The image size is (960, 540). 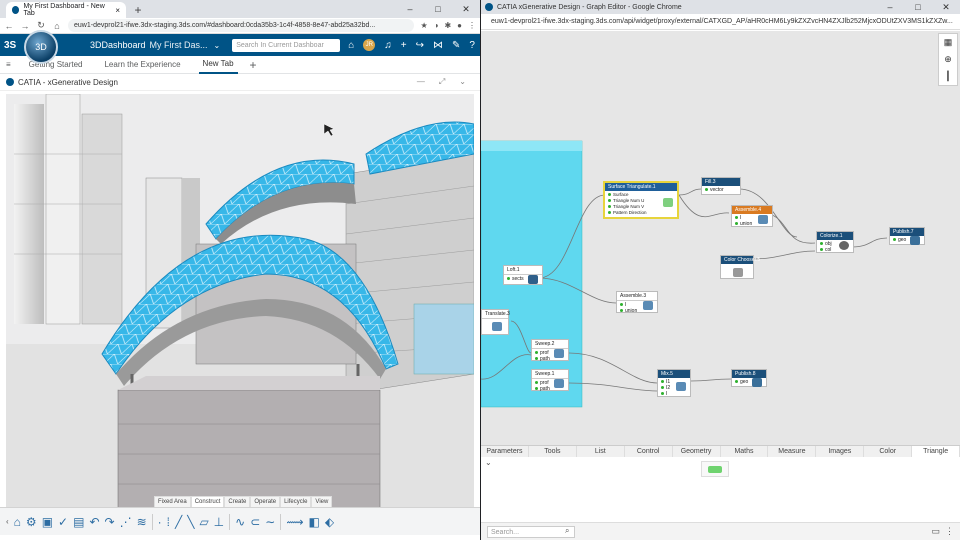 I want to click on collapse-icon: ⌄, so click(x=488, y=462).